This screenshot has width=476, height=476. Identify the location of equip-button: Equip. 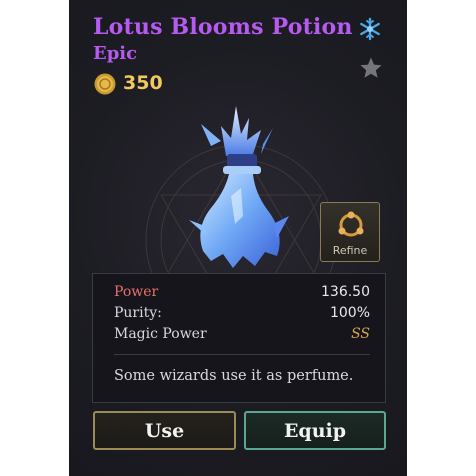
(315, 430).